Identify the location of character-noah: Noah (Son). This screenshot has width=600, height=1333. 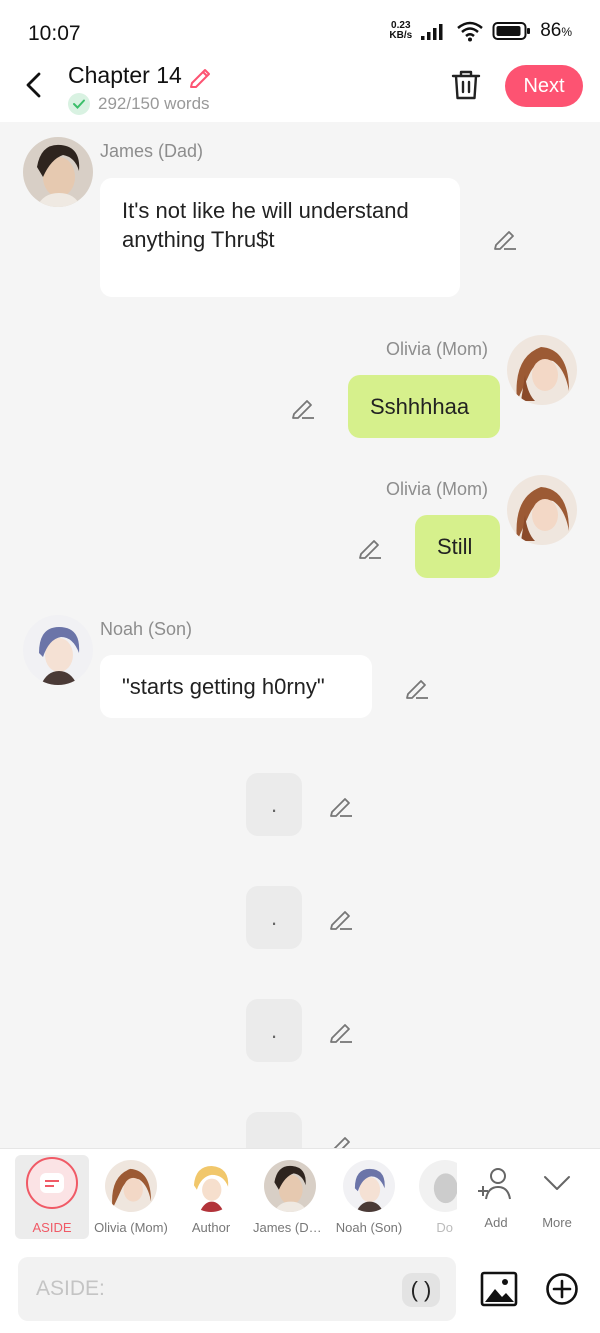
(369, 1197).